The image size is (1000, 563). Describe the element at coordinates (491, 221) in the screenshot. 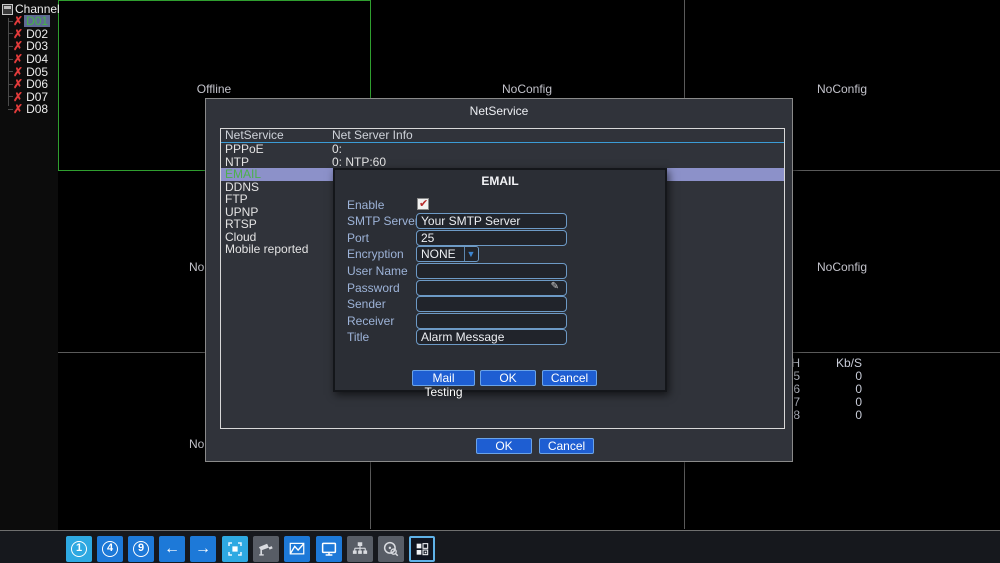

I see `smtp-server-input` at that location.